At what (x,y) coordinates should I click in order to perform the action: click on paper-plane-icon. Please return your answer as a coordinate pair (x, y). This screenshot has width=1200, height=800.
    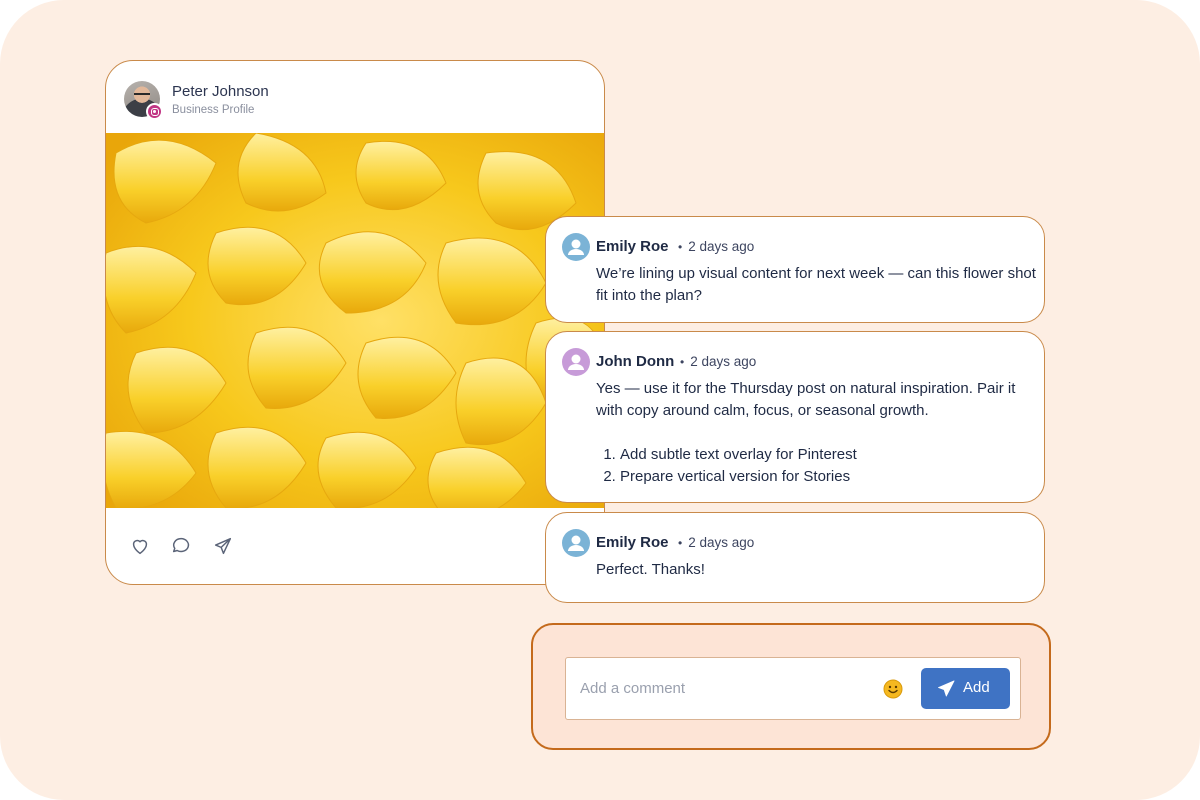
    Looking at the image, I should click on (946, 688).